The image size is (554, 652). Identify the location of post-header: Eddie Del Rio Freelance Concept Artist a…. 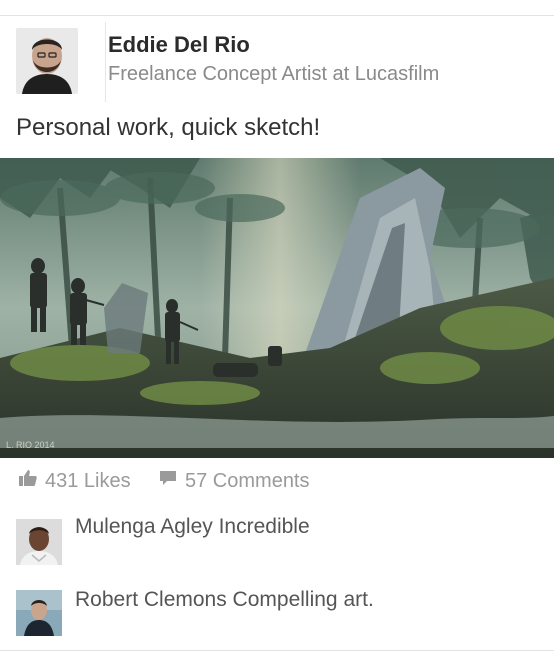
(276, 62).